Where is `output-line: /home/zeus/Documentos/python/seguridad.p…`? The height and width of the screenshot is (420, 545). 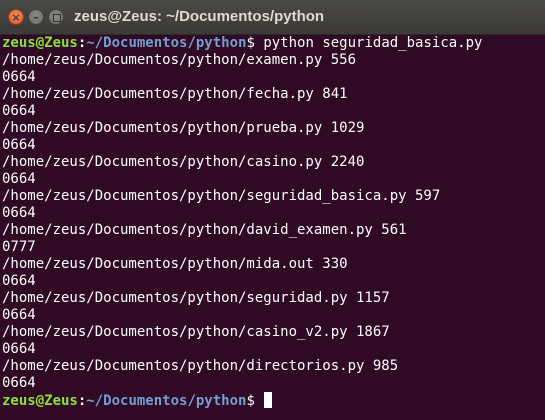
output-line: /home/zeus/Documentos/python/seguridad.p… is located at coordinates (196, 298).